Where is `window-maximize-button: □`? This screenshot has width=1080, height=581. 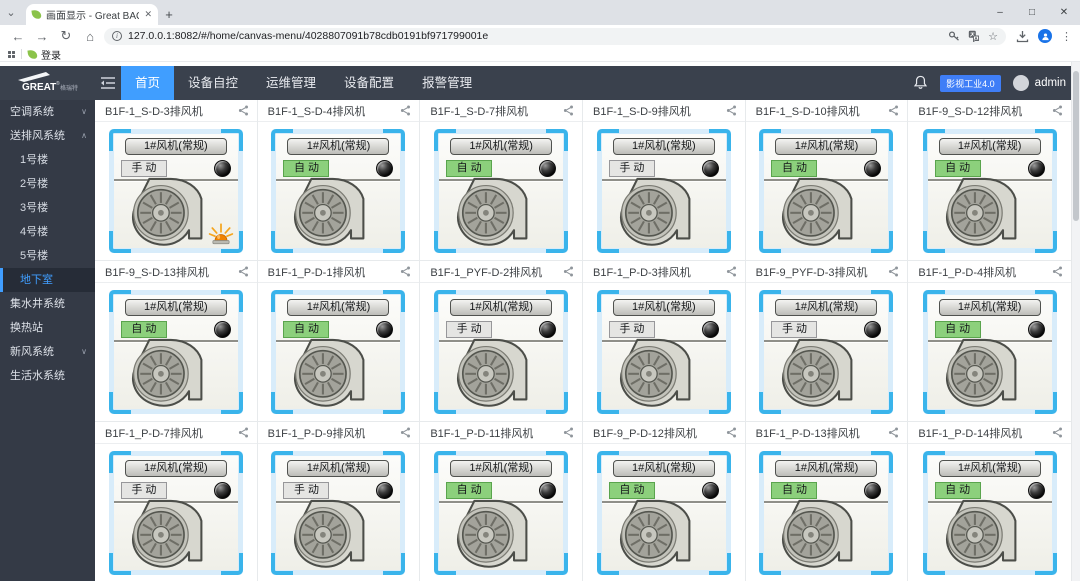
window-maximize-button: □ is located at coordinates (1032, 12).